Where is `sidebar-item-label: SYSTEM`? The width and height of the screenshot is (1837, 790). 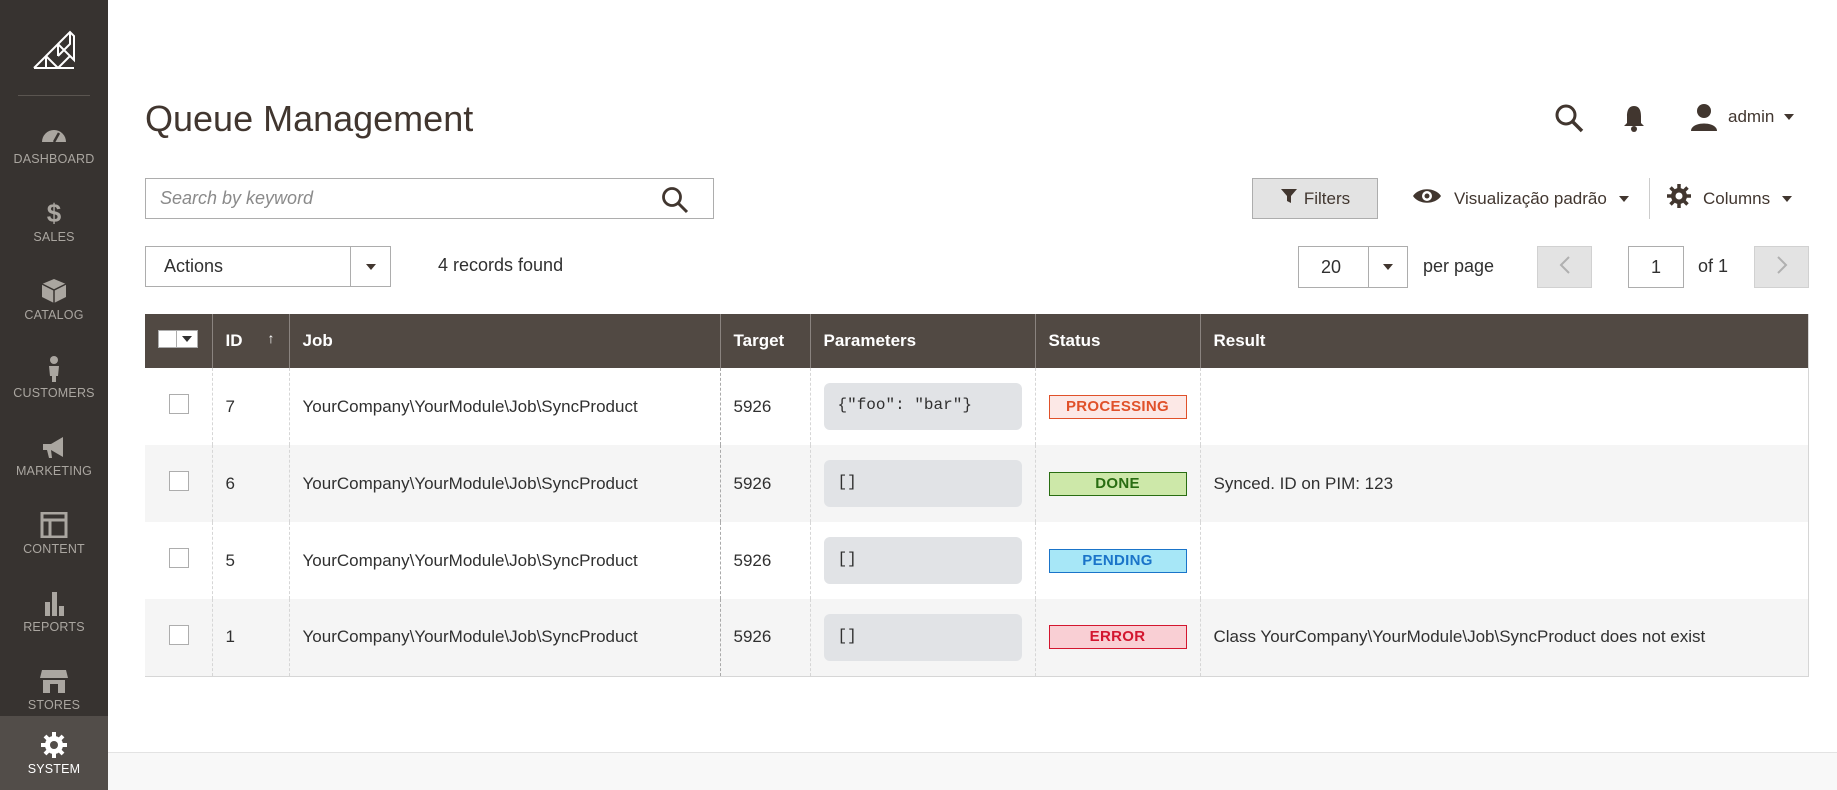 sidebar-item-label: SYSTEM is located at coordinates (54, 769).